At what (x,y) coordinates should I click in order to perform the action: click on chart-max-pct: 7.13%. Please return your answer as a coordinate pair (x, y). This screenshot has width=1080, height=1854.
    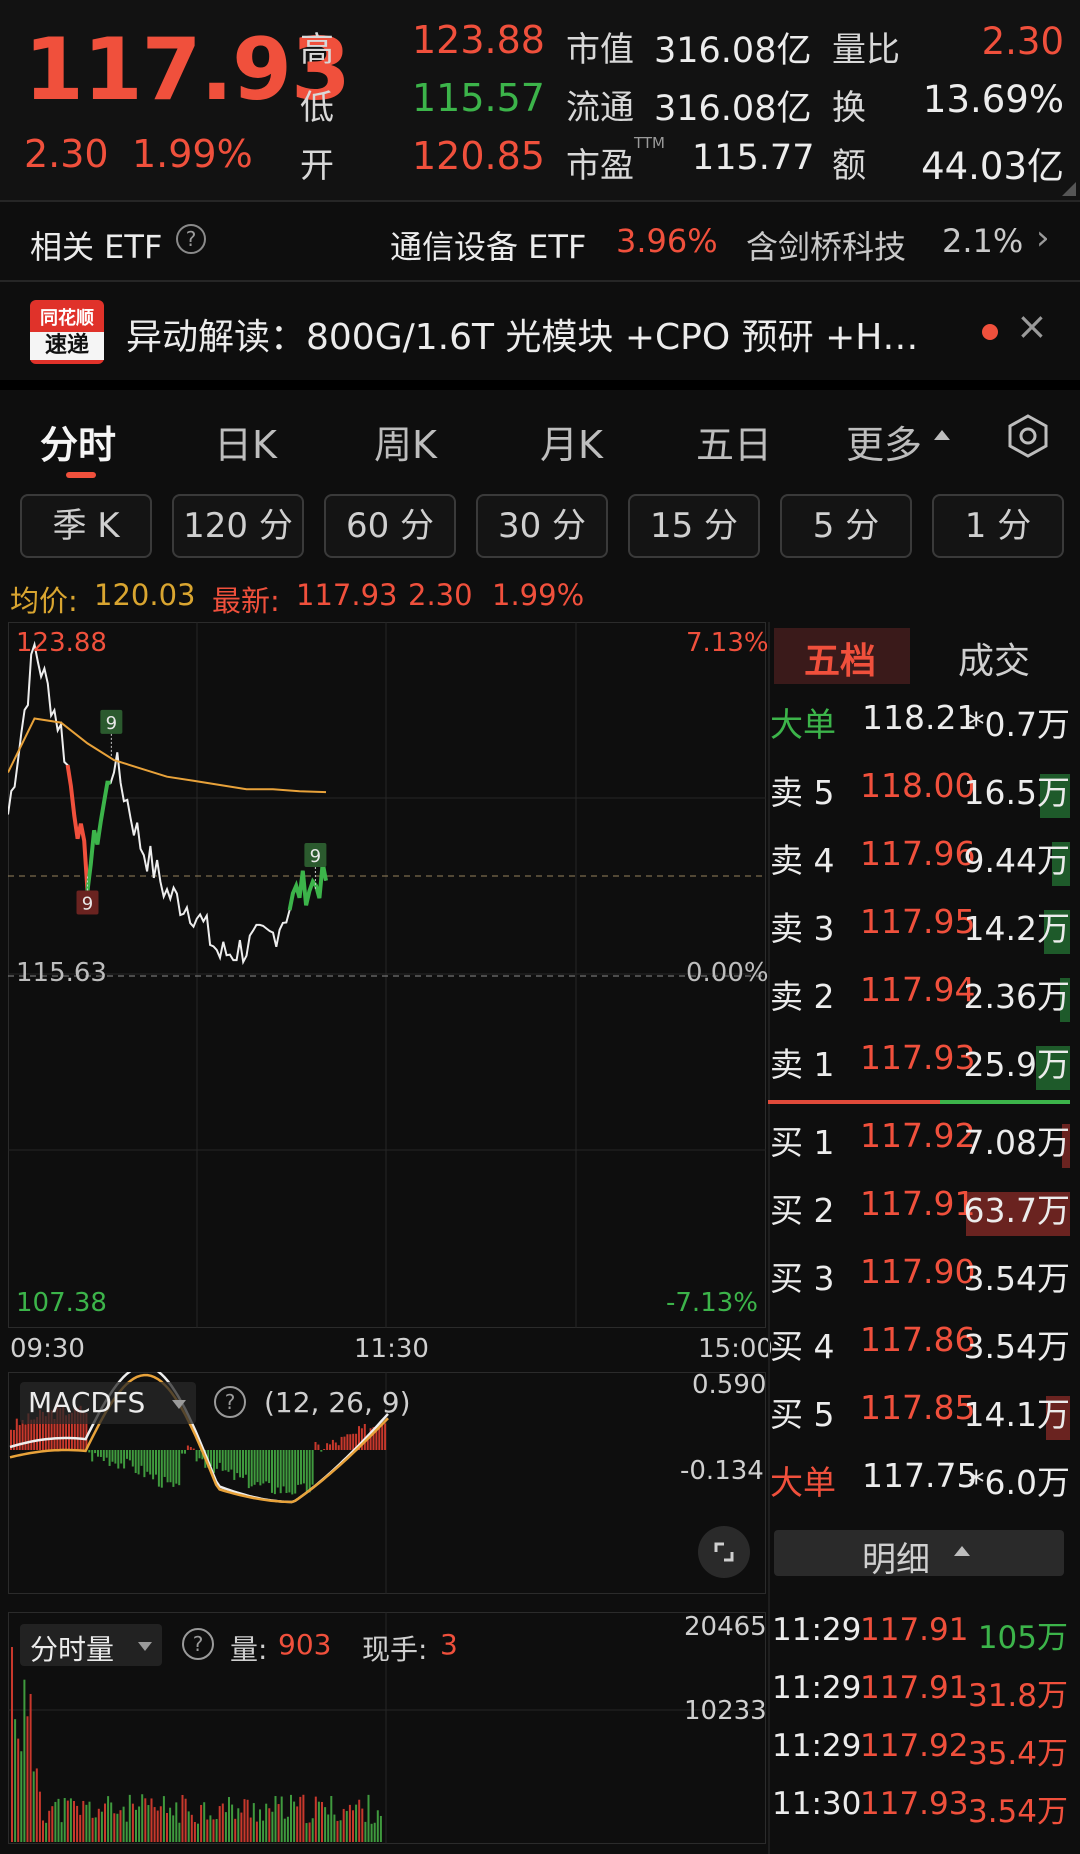
    Looking at the image, I should click on (727, 643).